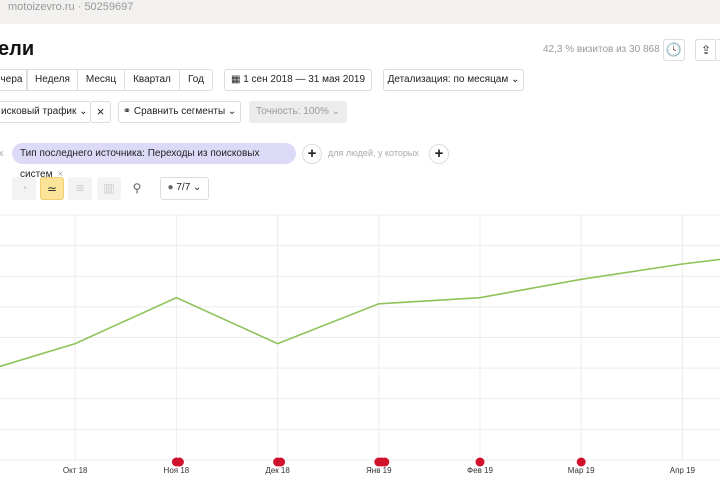  I want to click on period-yesterday: чера, so click(13, 80).